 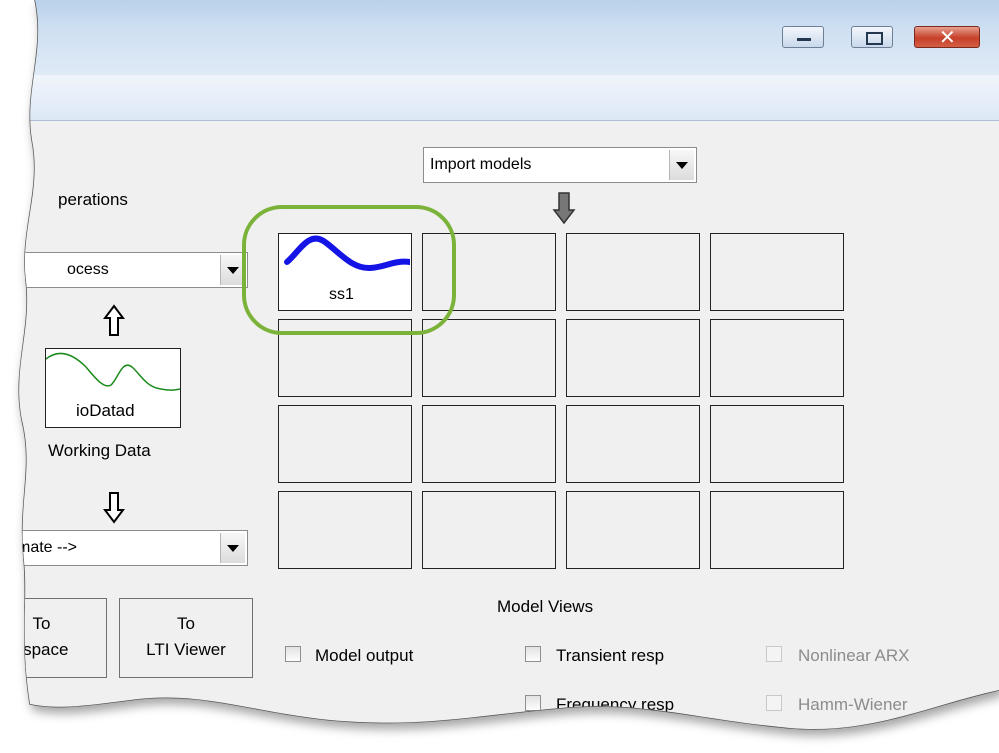 What do you see at coordinates (134, 270) in the screenshot?
I see `preprocess-select: ocess` at bounding box center [134, 270].